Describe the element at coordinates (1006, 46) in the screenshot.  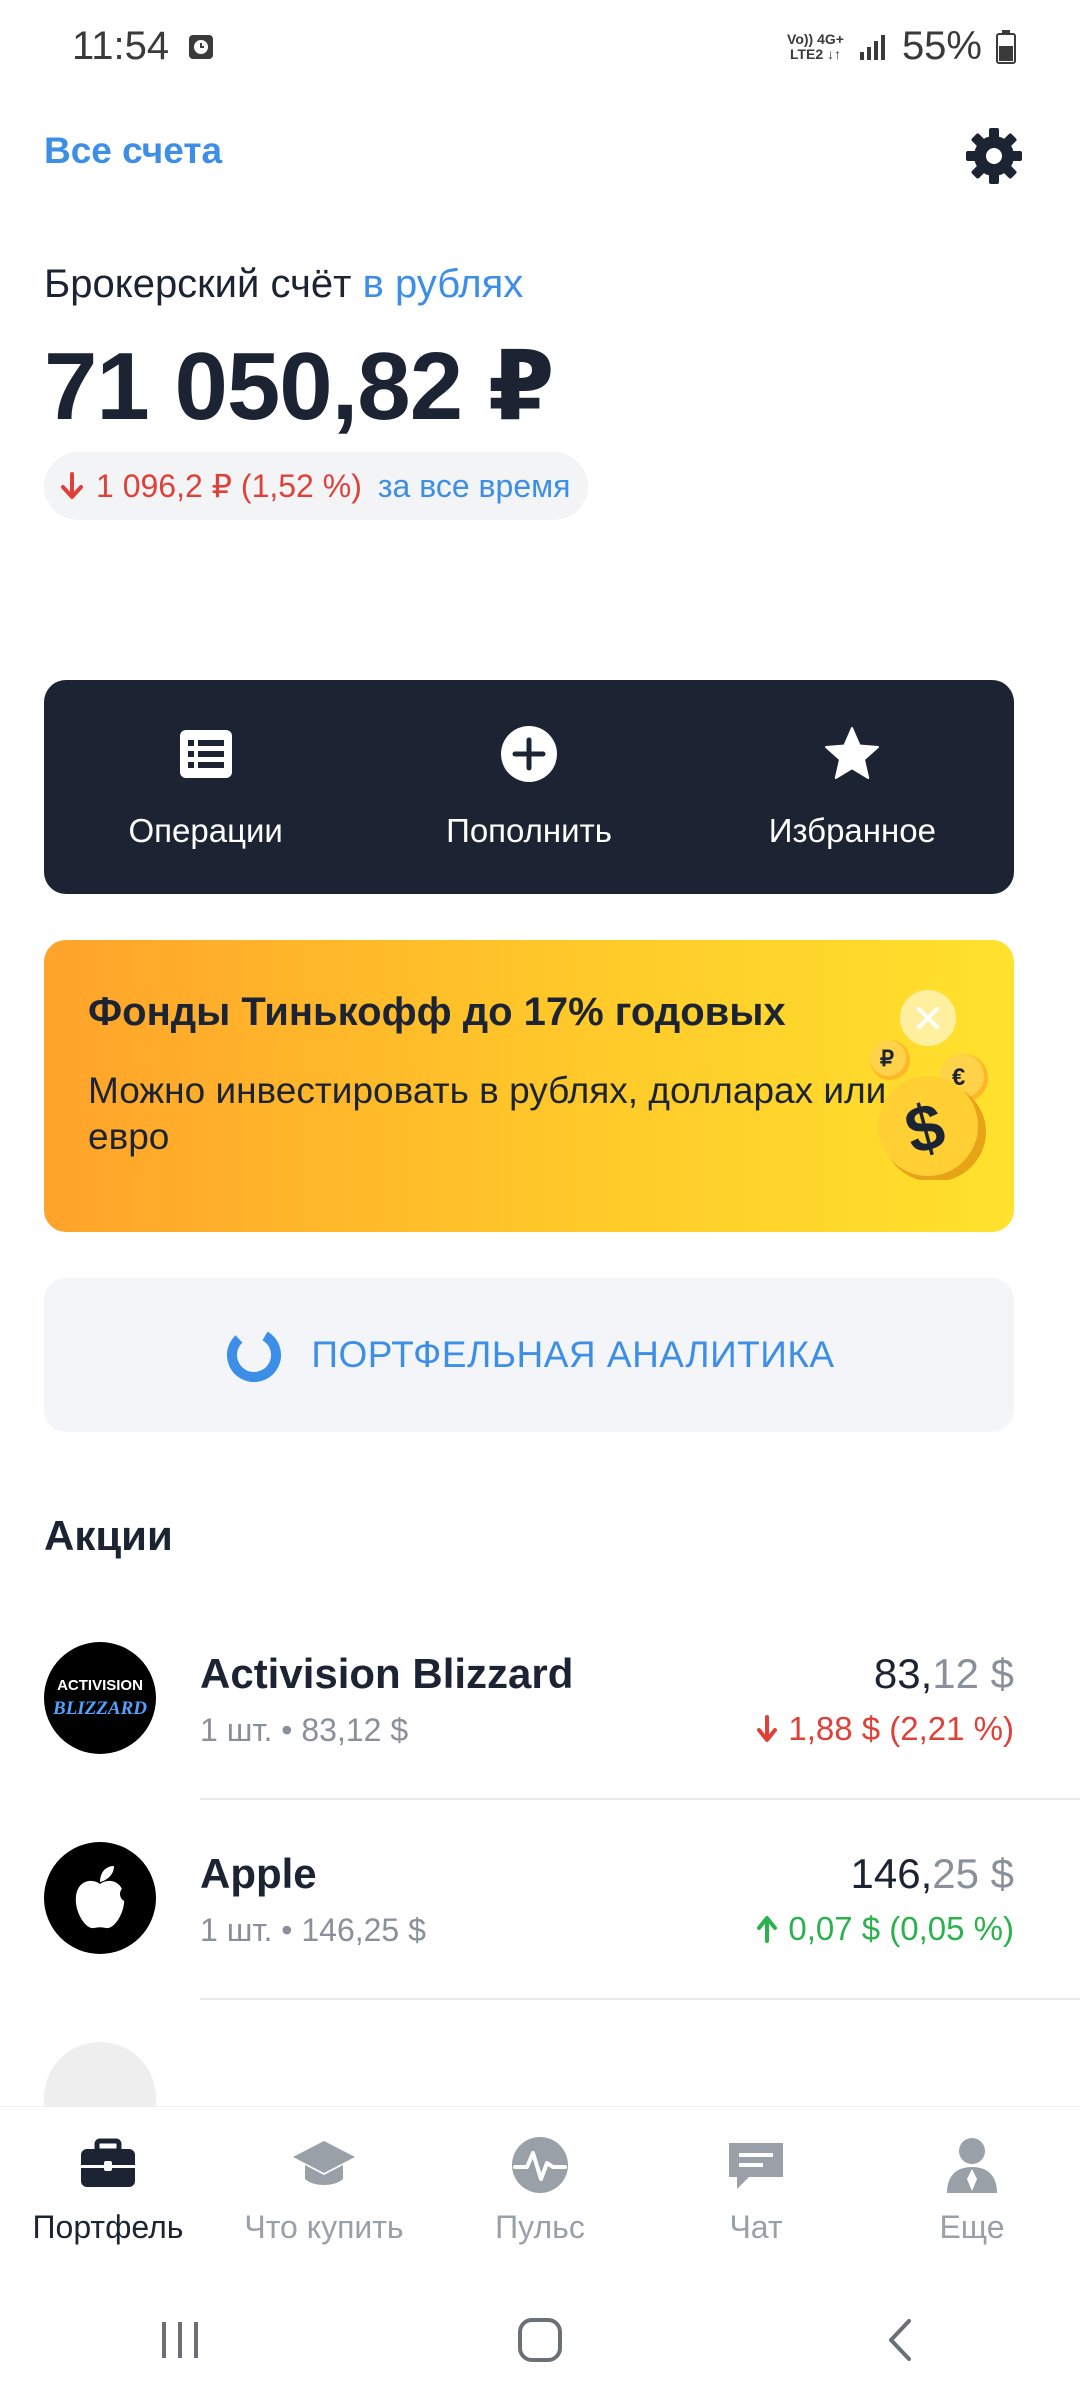
I see `battery-icon` at that location.